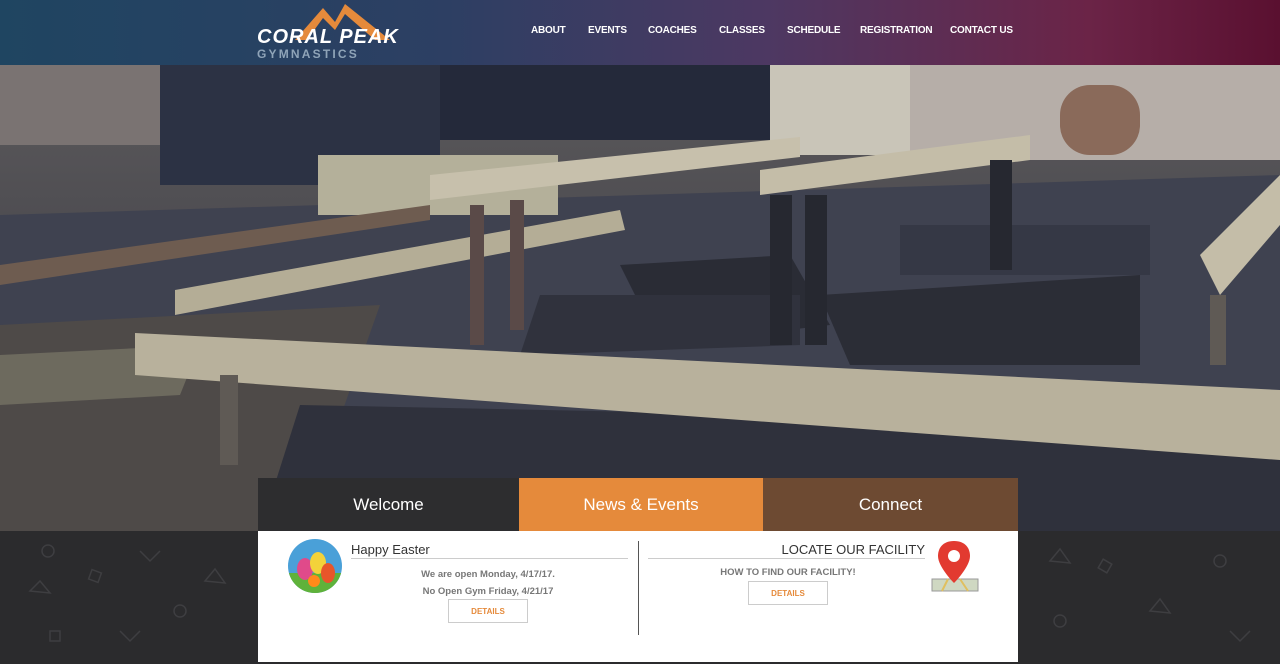 The image size is (1280, 664). What do you see at coordinates (672, 30) in the screenshot?
I see `nav-coaches: COACHES` at bounding box center [672, 30].